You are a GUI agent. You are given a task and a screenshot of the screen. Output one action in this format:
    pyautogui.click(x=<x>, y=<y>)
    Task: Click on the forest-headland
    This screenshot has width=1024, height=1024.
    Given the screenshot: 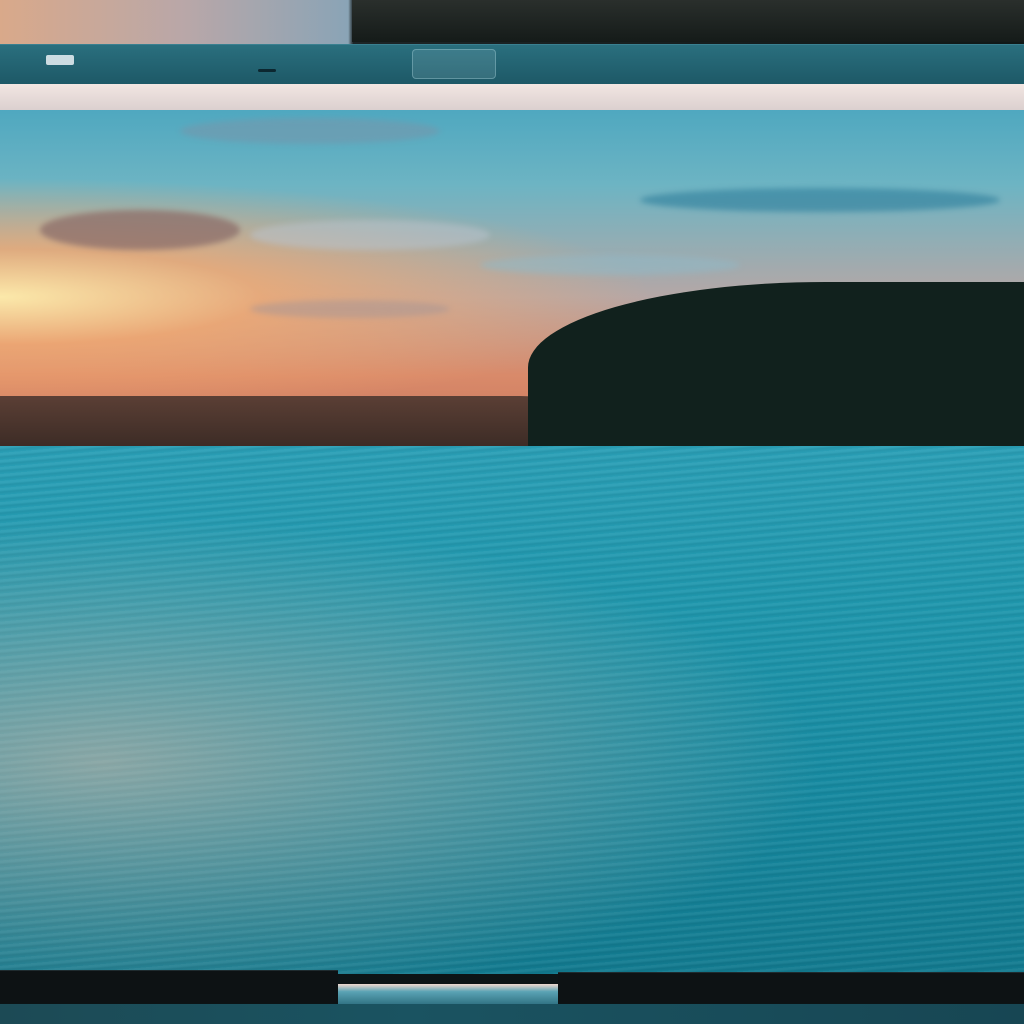 What is the action you would take?
    pyautogui.click(x=776, y=377)
    